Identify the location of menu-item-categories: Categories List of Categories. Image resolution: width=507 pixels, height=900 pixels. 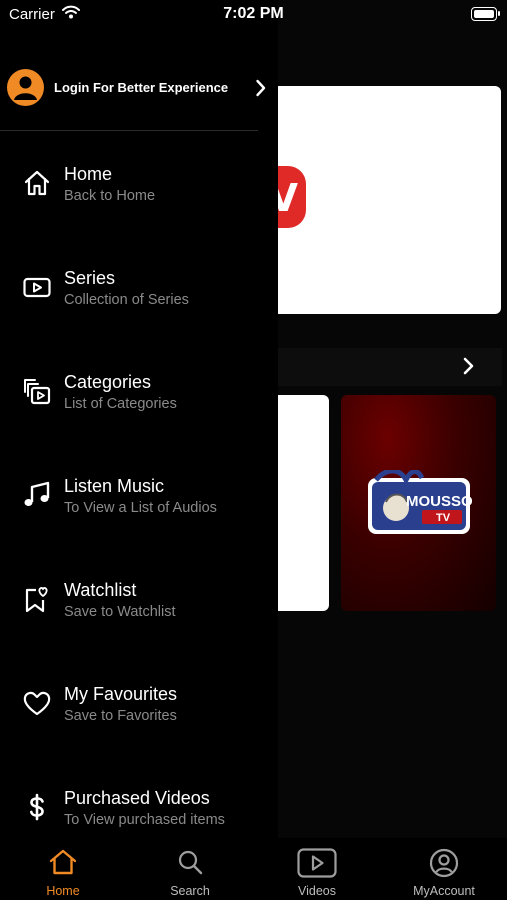
(139, 402).